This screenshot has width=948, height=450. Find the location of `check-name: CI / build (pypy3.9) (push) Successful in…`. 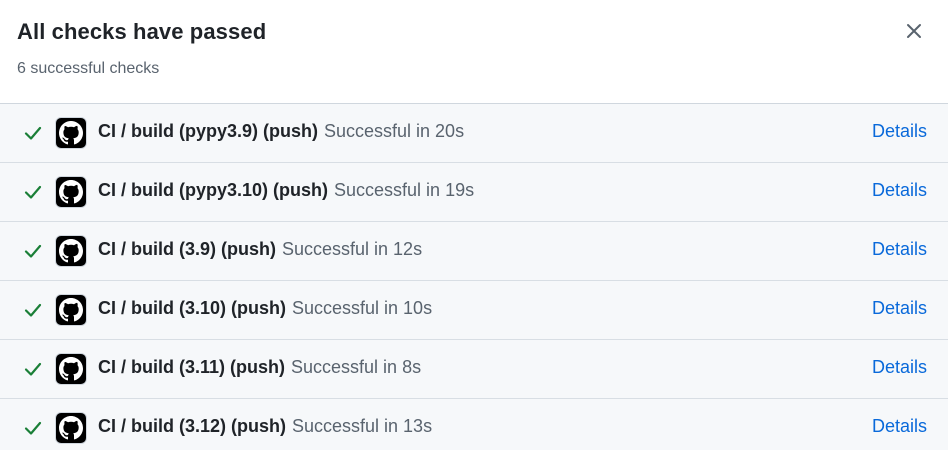

check-name: CI / build (pypy3.9) (push) Successful in… is located at coordinates (281, 131).